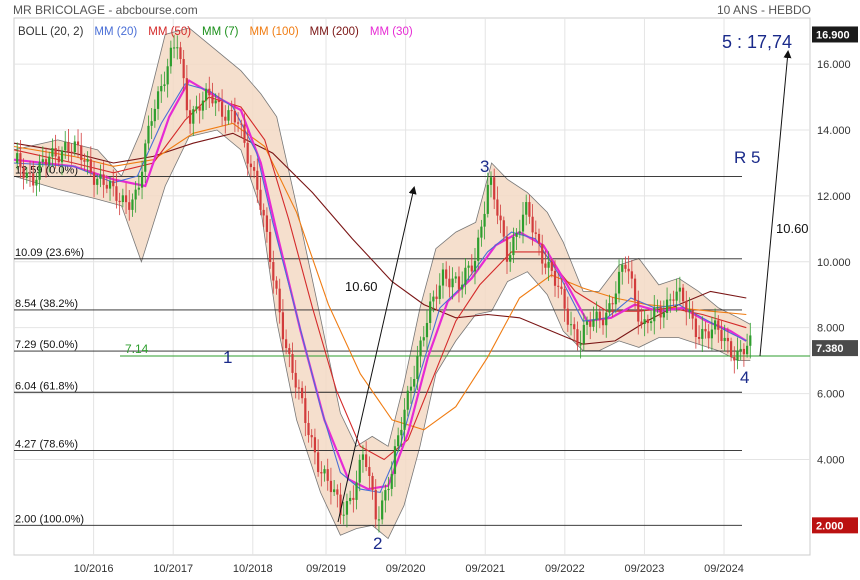 This screenshot has width=860, height=580. What do you see at coordinates (834, 131) in the screenshot?
I see `y-tick-label: 14.000` at bounding box center [834, 131].